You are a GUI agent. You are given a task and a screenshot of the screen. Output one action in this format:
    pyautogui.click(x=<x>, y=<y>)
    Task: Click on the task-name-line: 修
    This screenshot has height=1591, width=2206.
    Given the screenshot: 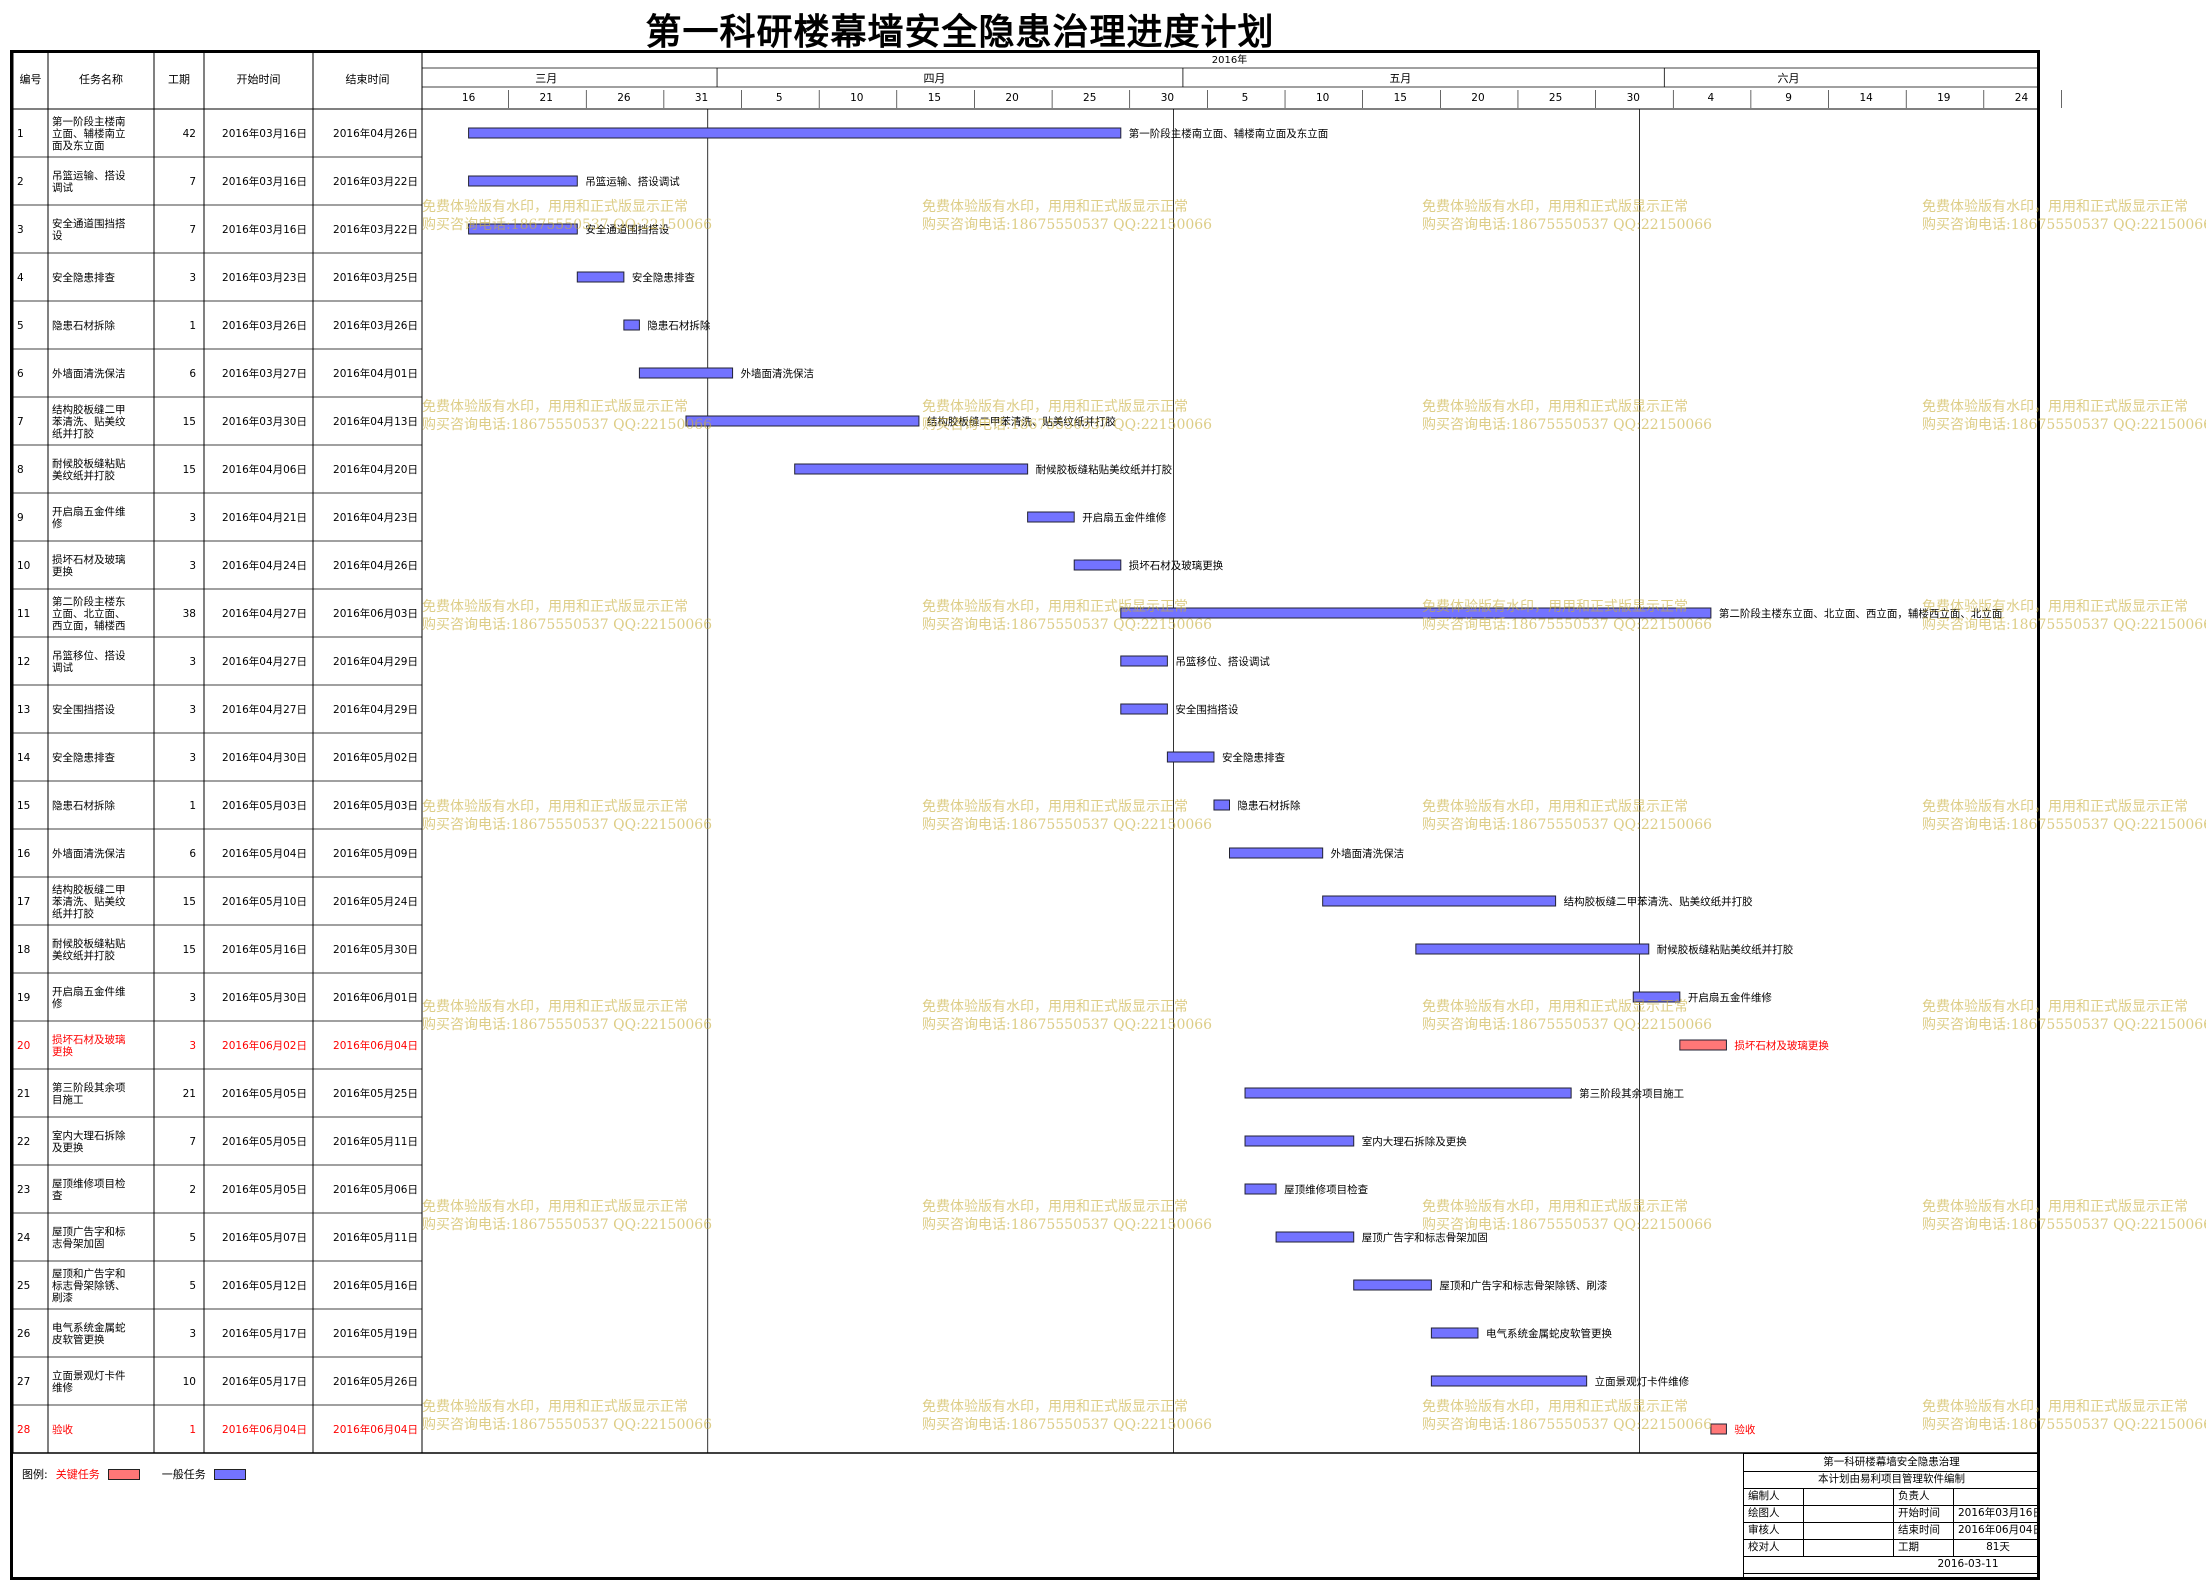 What is the action you would take?
    pyautogui.click(x=57, y=523)
    